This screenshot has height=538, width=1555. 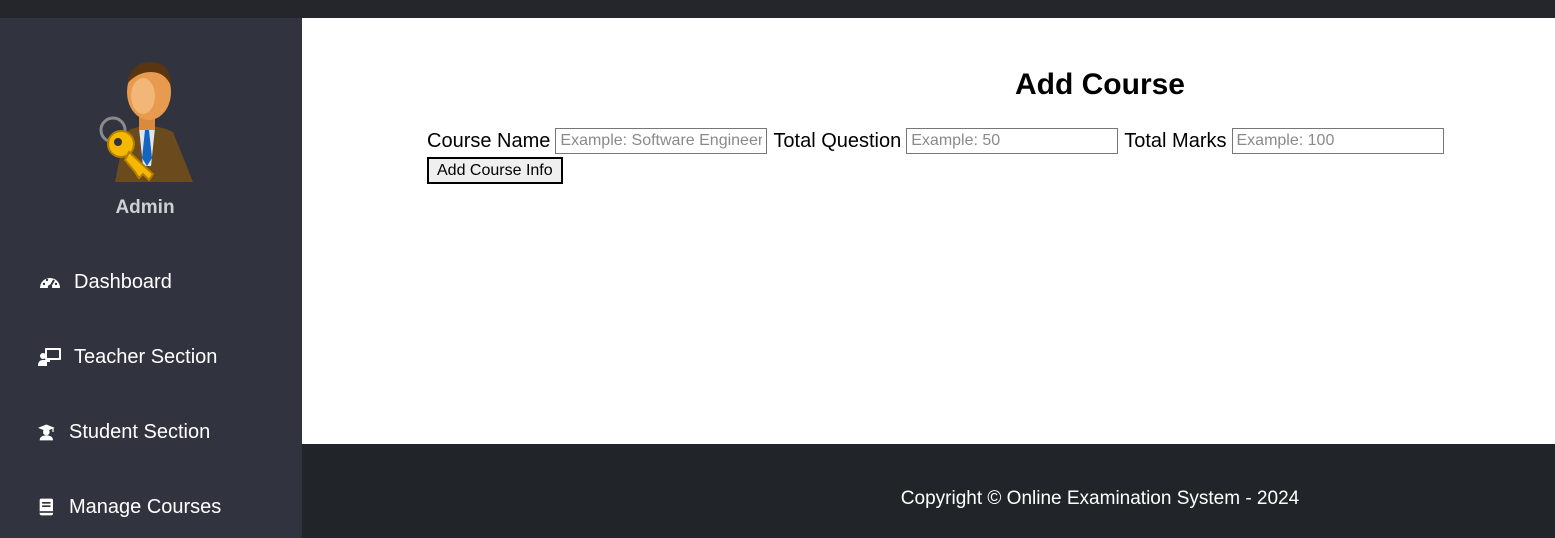 What do you see at coordinates (777, 9) in the screenshot?
I see `top-bar` at bounding box center [777, 9].